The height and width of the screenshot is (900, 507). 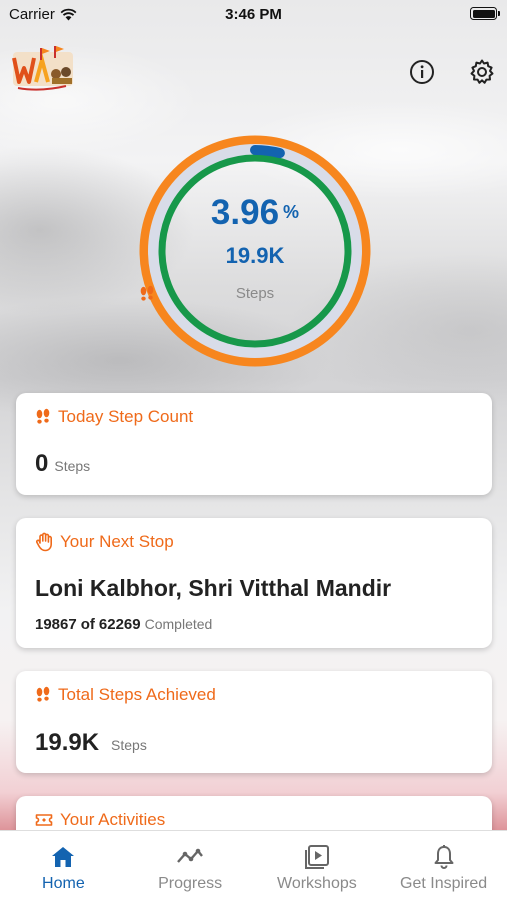 I want to click on ticket-icon, so click(x=44, y=820).